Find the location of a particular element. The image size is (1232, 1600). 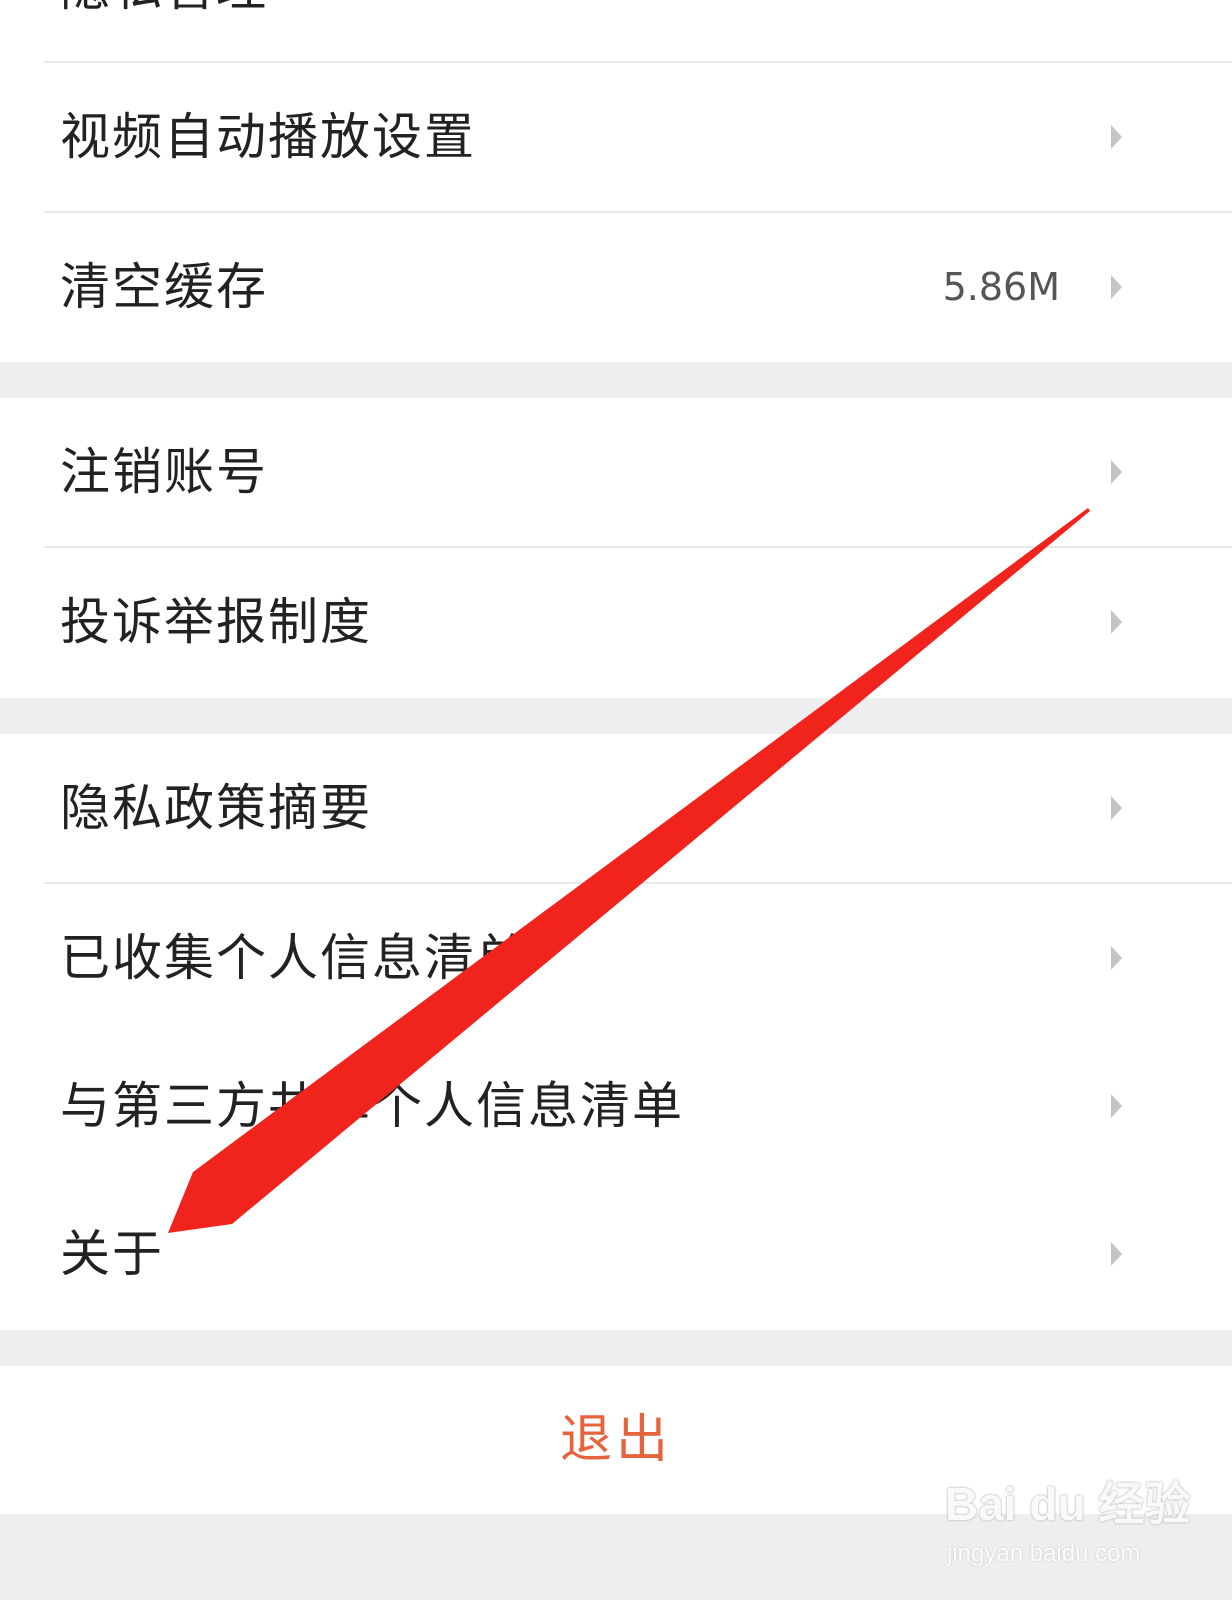

logout-button: 退出 is located at coordinates (616, 1440).